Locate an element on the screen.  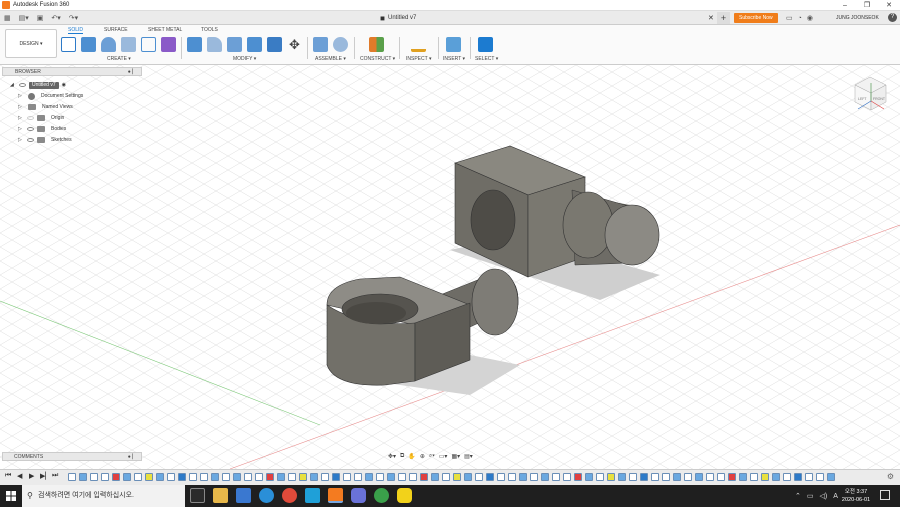
press-pull-icon is located at coordinates (194, 44).